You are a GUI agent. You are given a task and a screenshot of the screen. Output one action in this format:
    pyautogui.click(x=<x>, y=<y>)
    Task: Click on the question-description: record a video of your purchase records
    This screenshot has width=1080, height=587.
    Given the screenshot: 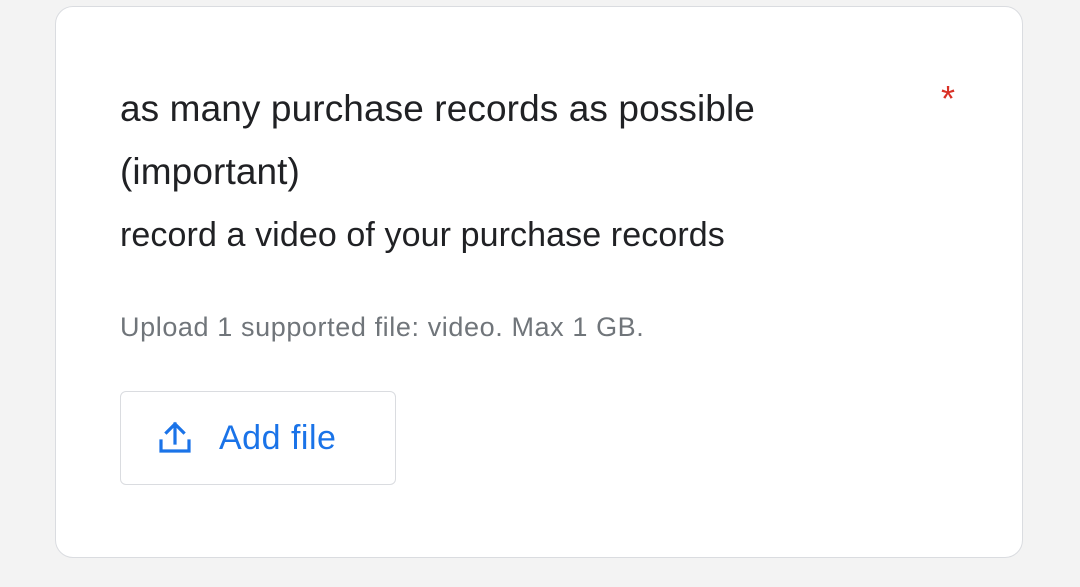 What is the action you would take?
    pyautogui.click(x=422, y=235)
    